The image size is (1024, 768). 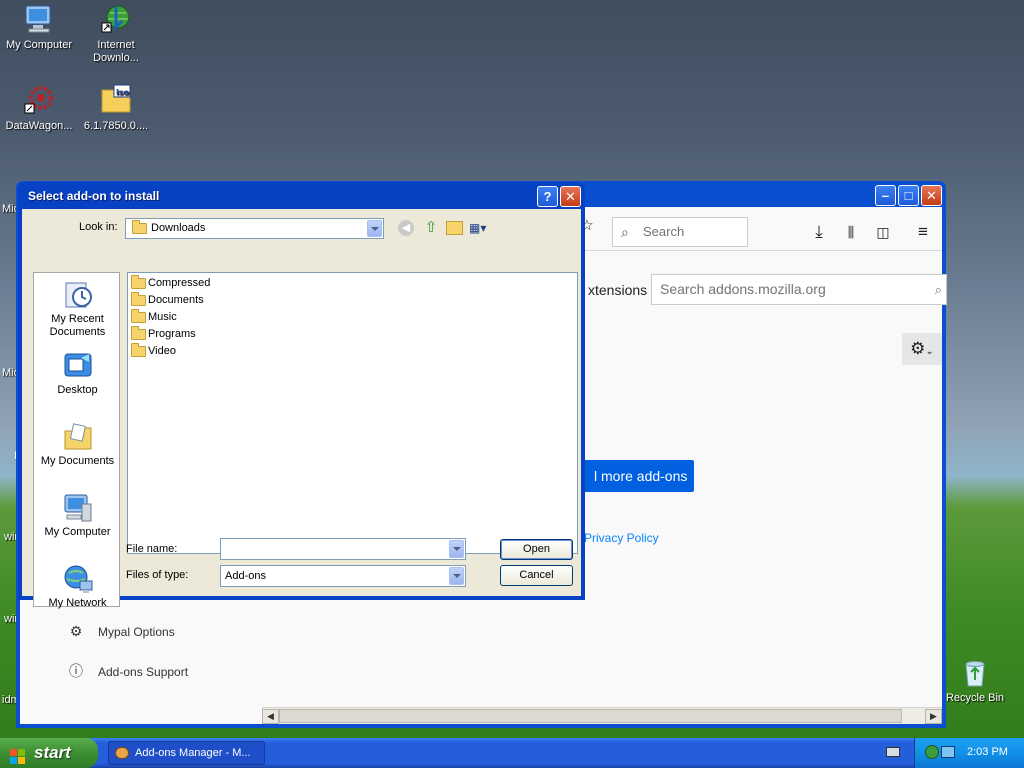 What do you see at coordinates (933, 716) in the screenshot?
I see `scroll-right-button: ▶` at bounding box center [933, 716].